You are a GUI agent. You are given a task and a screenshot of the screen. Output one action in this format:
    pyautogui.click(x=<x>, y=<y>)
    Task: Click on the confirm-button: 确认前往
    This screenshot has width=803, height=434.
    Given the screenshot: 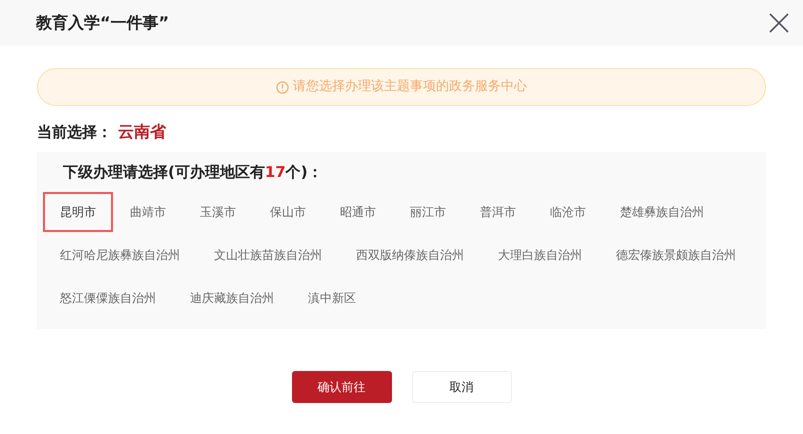 What is the action you would take?
    pyautogui.click(x=342, y=387)
    